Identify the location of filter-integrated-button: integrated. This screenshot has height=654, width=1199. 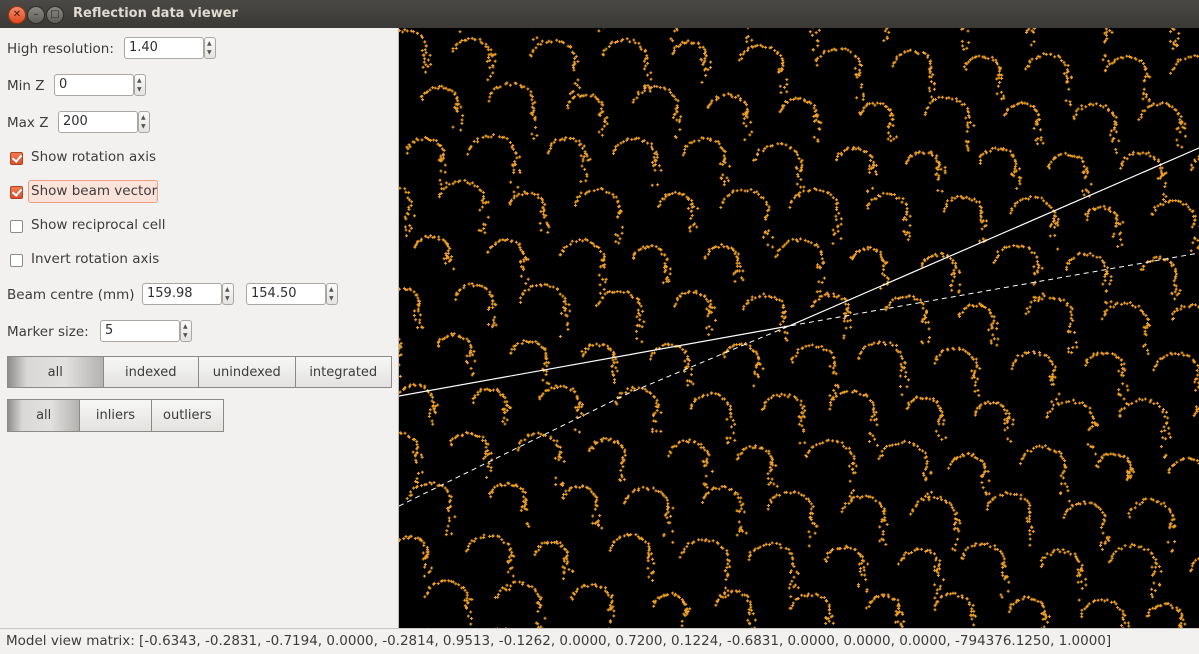
(343, 372).